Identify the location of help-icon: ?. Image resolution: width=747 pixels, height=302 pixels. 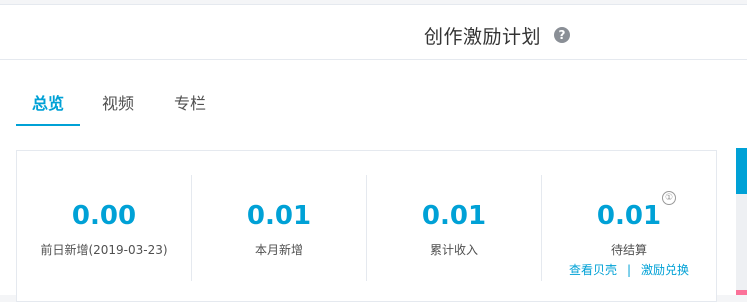
(562, 35).